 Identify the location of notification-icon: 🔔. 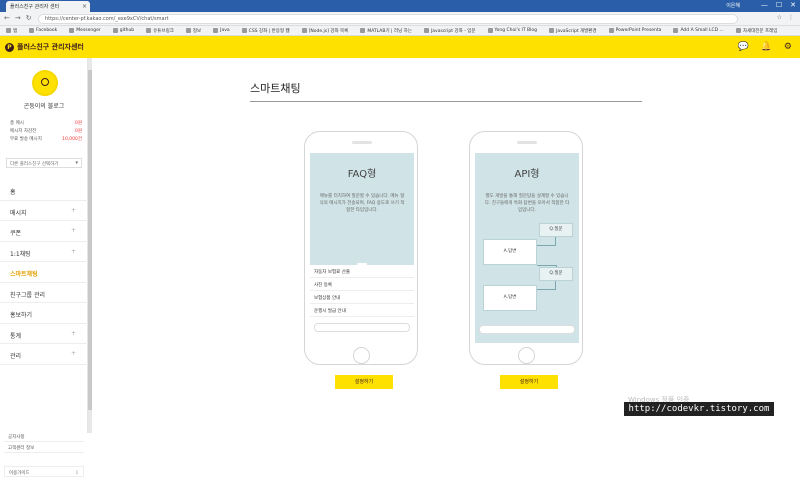
(766, 47).